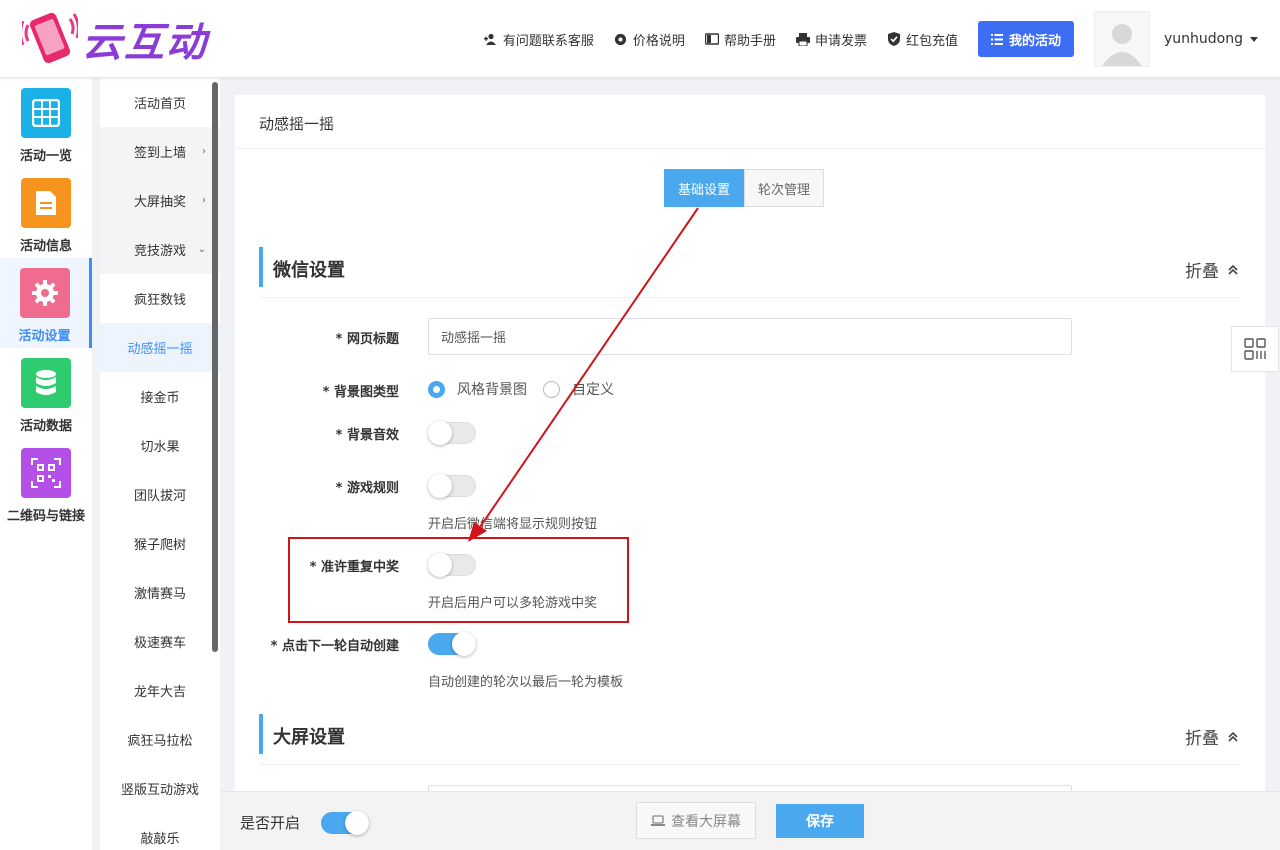 The image size is (1280, 850). I want to click on auto-next-switch, so click(452, 644).